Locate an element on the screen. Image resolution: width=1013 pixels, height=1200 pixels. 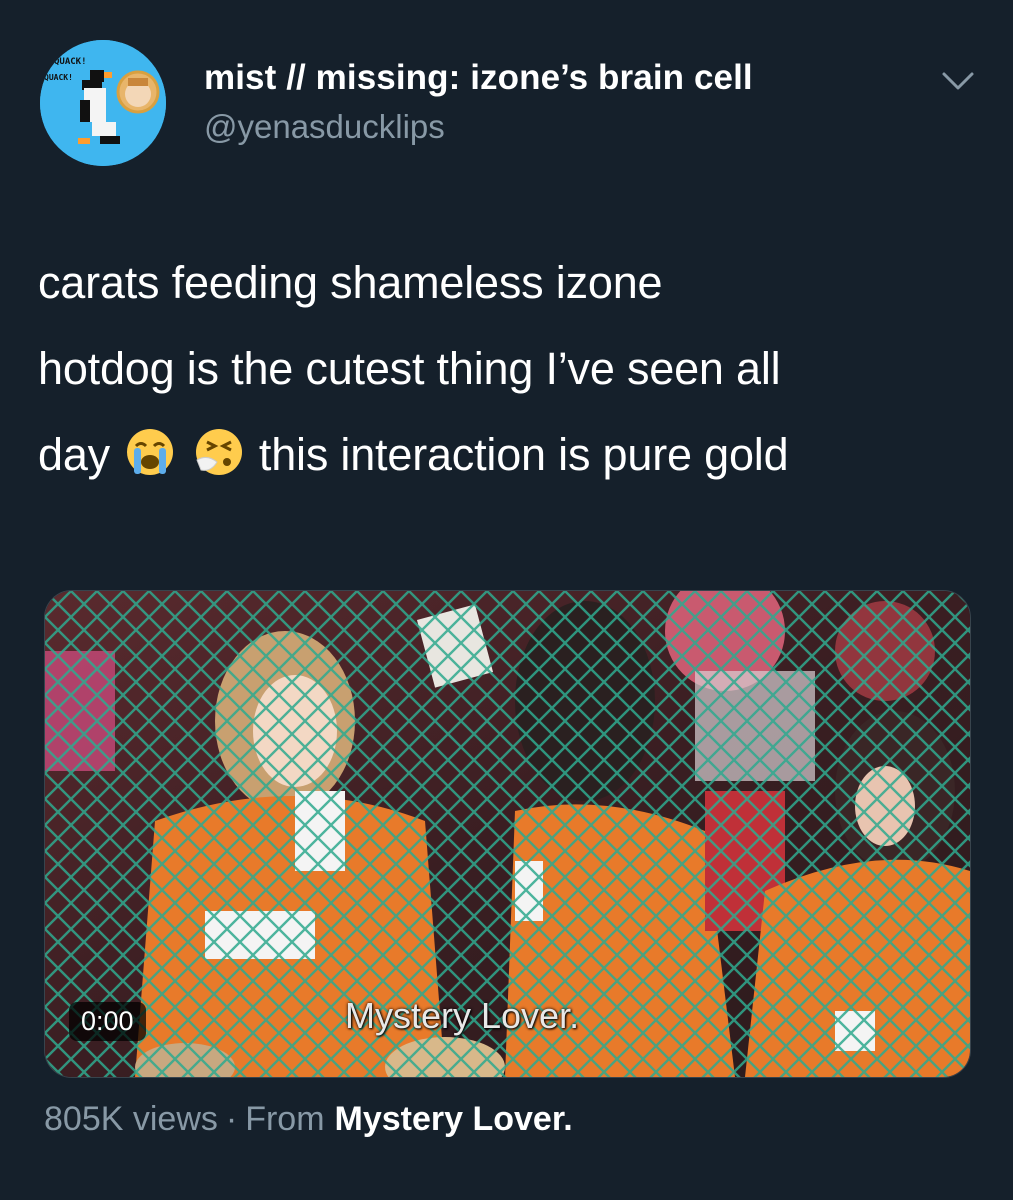
chevron-down-icon is located at coordinates (958, 81).